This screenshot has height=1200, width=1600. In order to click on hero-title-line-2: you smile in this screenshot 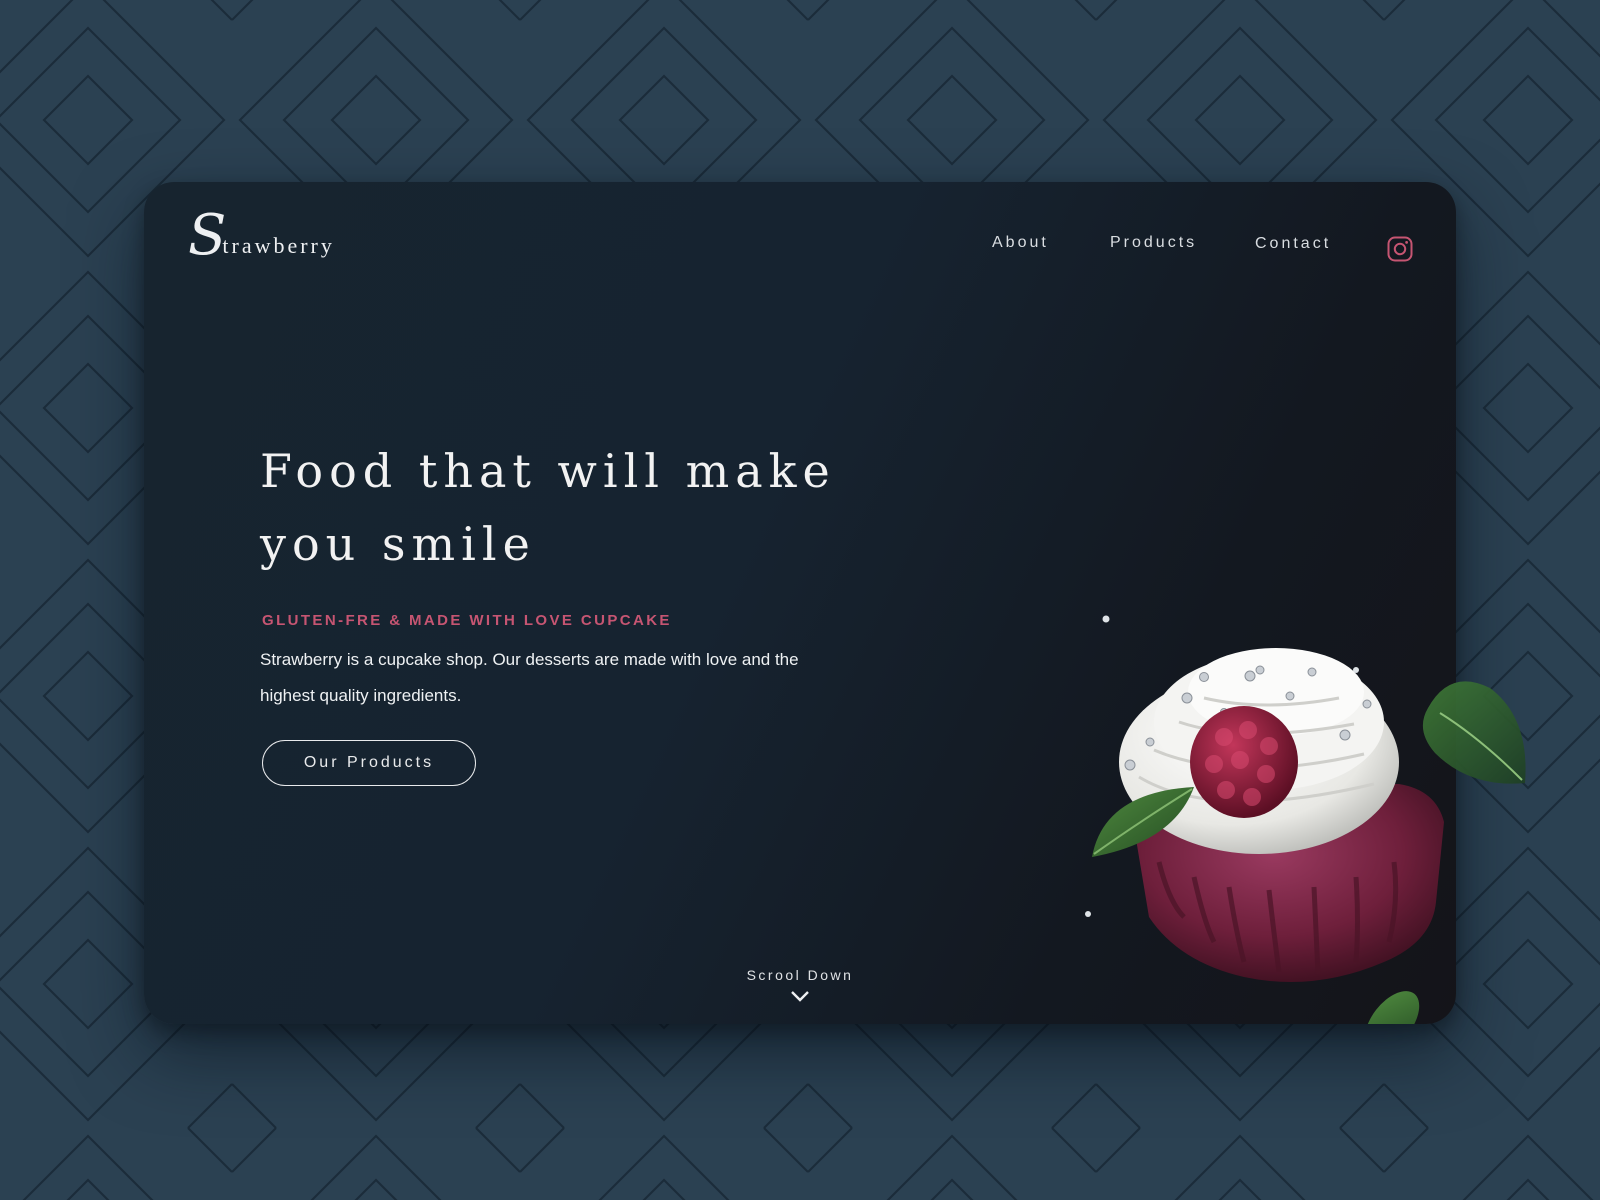, I will do `click(398, 544)`.